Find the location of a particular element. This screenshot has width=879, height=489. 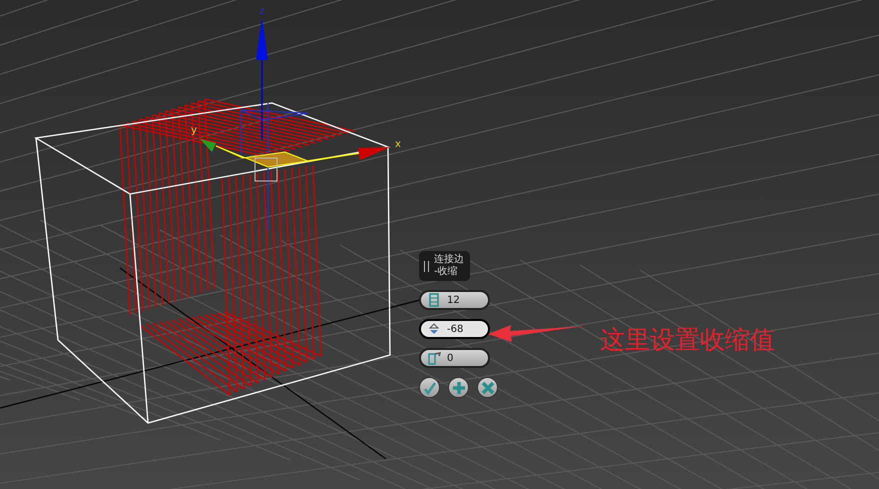

spinner-field: -68 is located at coordinates (454, 329).